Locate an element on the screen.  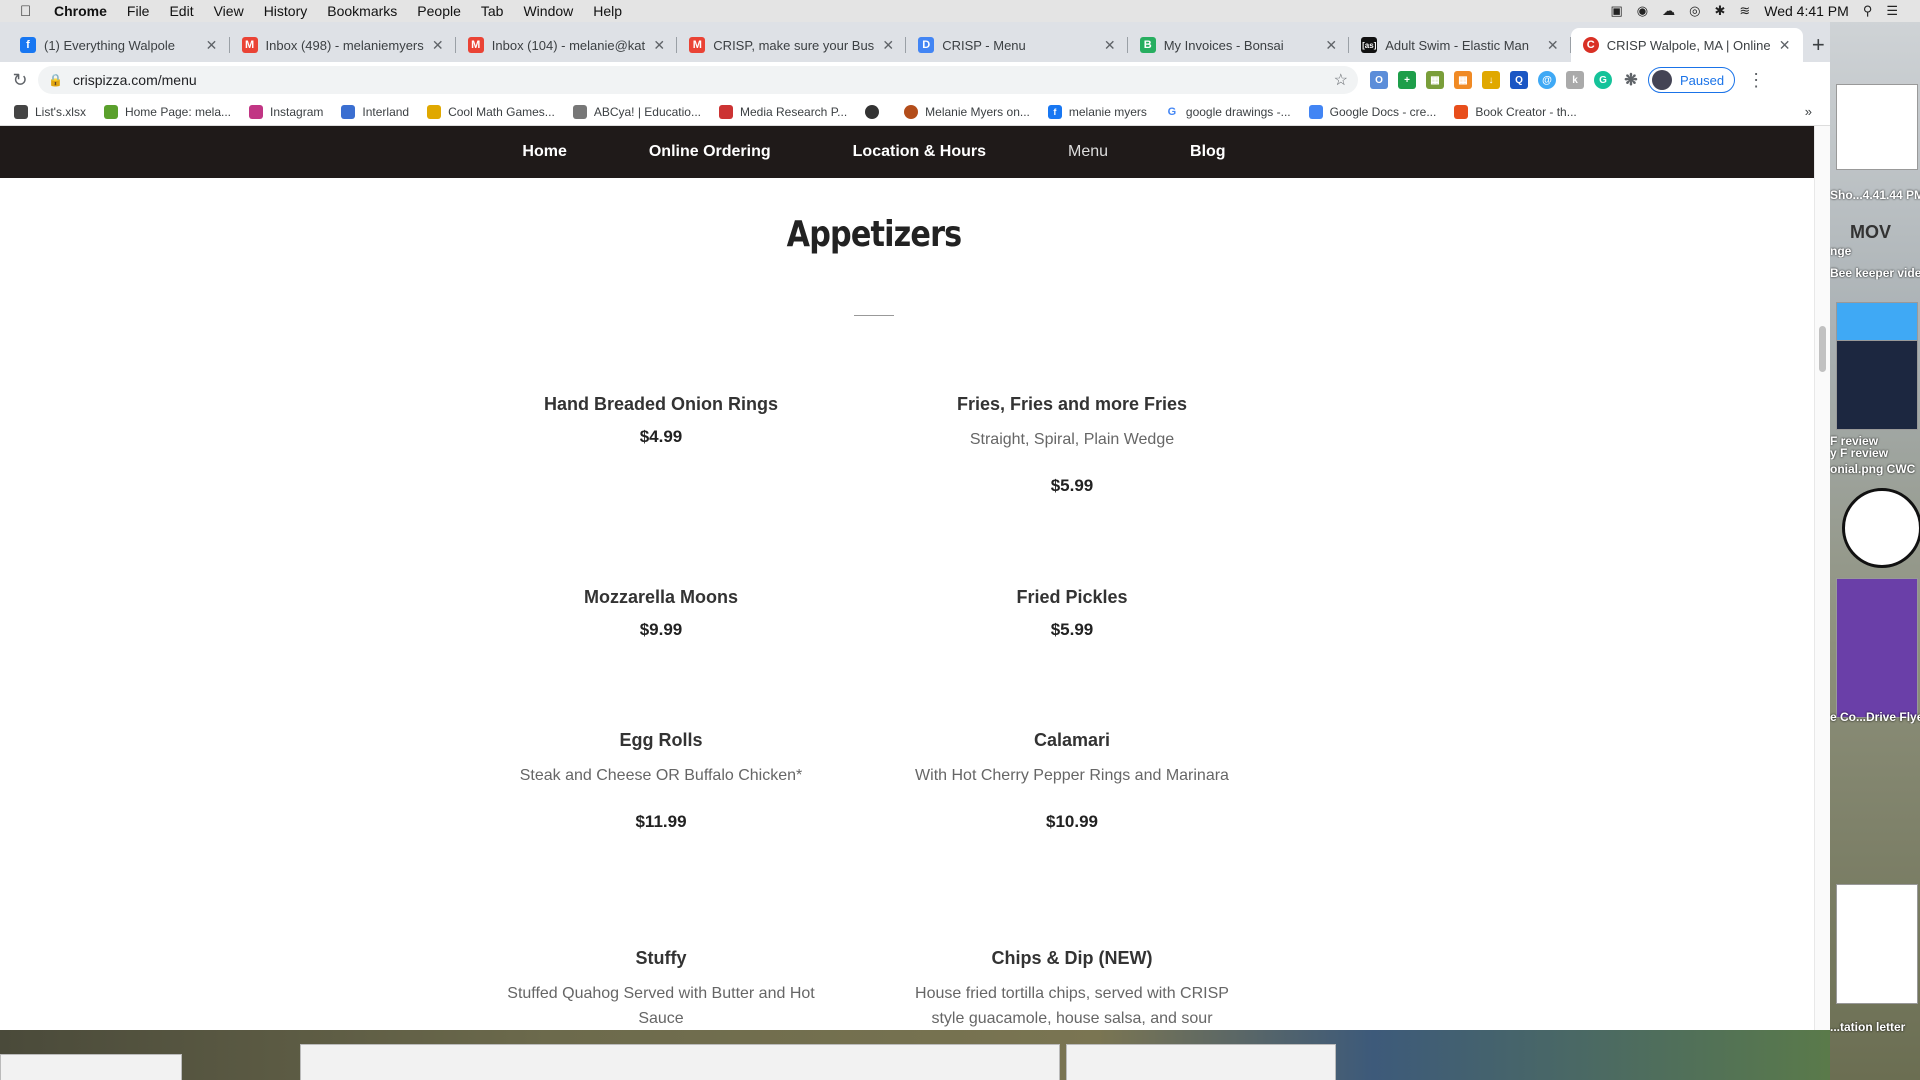
notification-center-icon: ☰ is located at coordinates (1892, 11).